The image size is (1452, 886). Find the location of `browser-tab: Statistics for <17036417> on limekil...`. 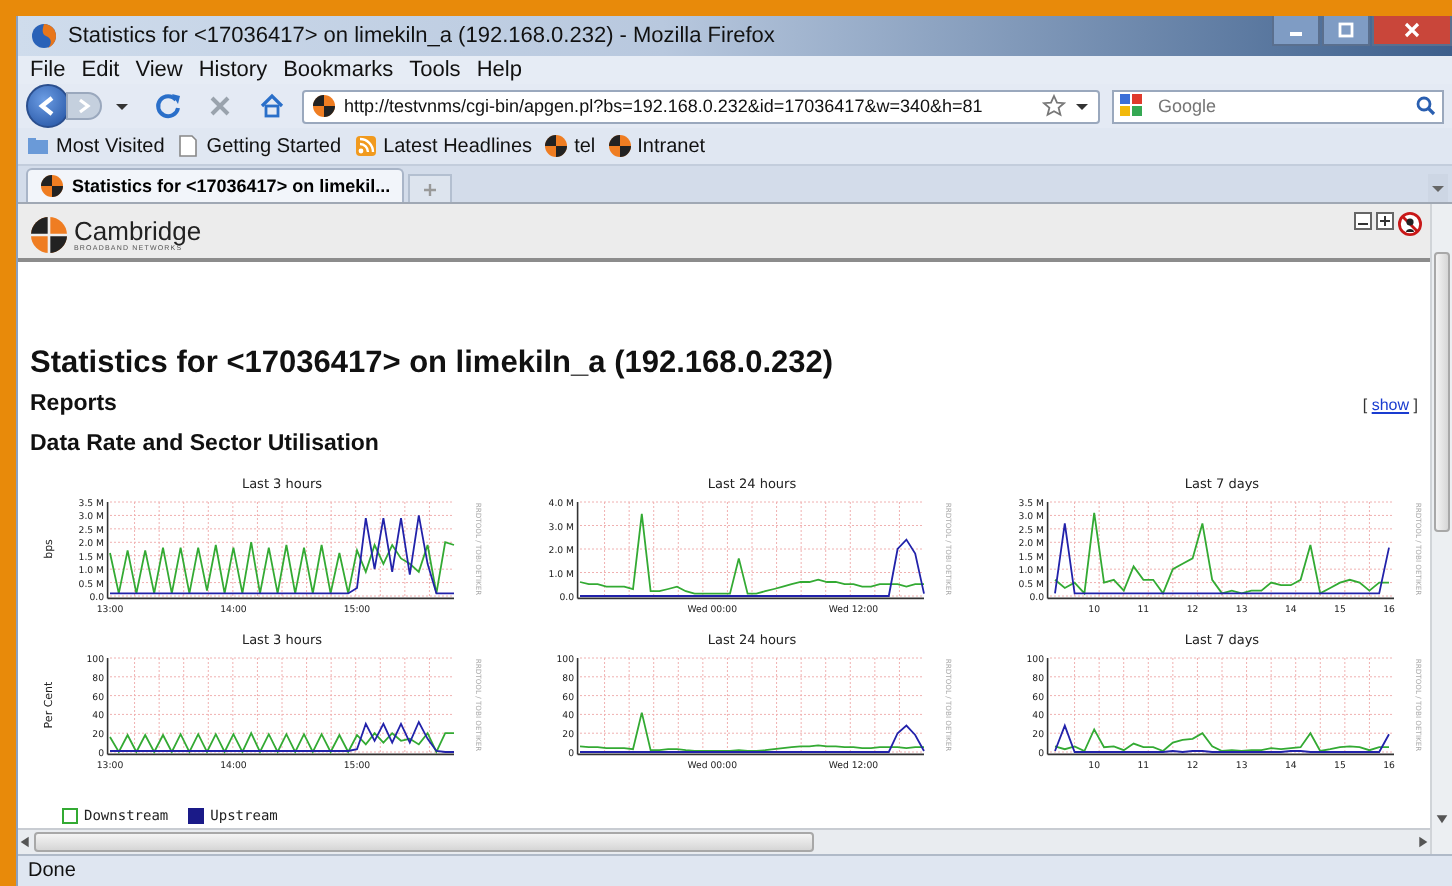

browser-tab: Statistics for <17036417> on limekil... is located at coordinates (215, 185).